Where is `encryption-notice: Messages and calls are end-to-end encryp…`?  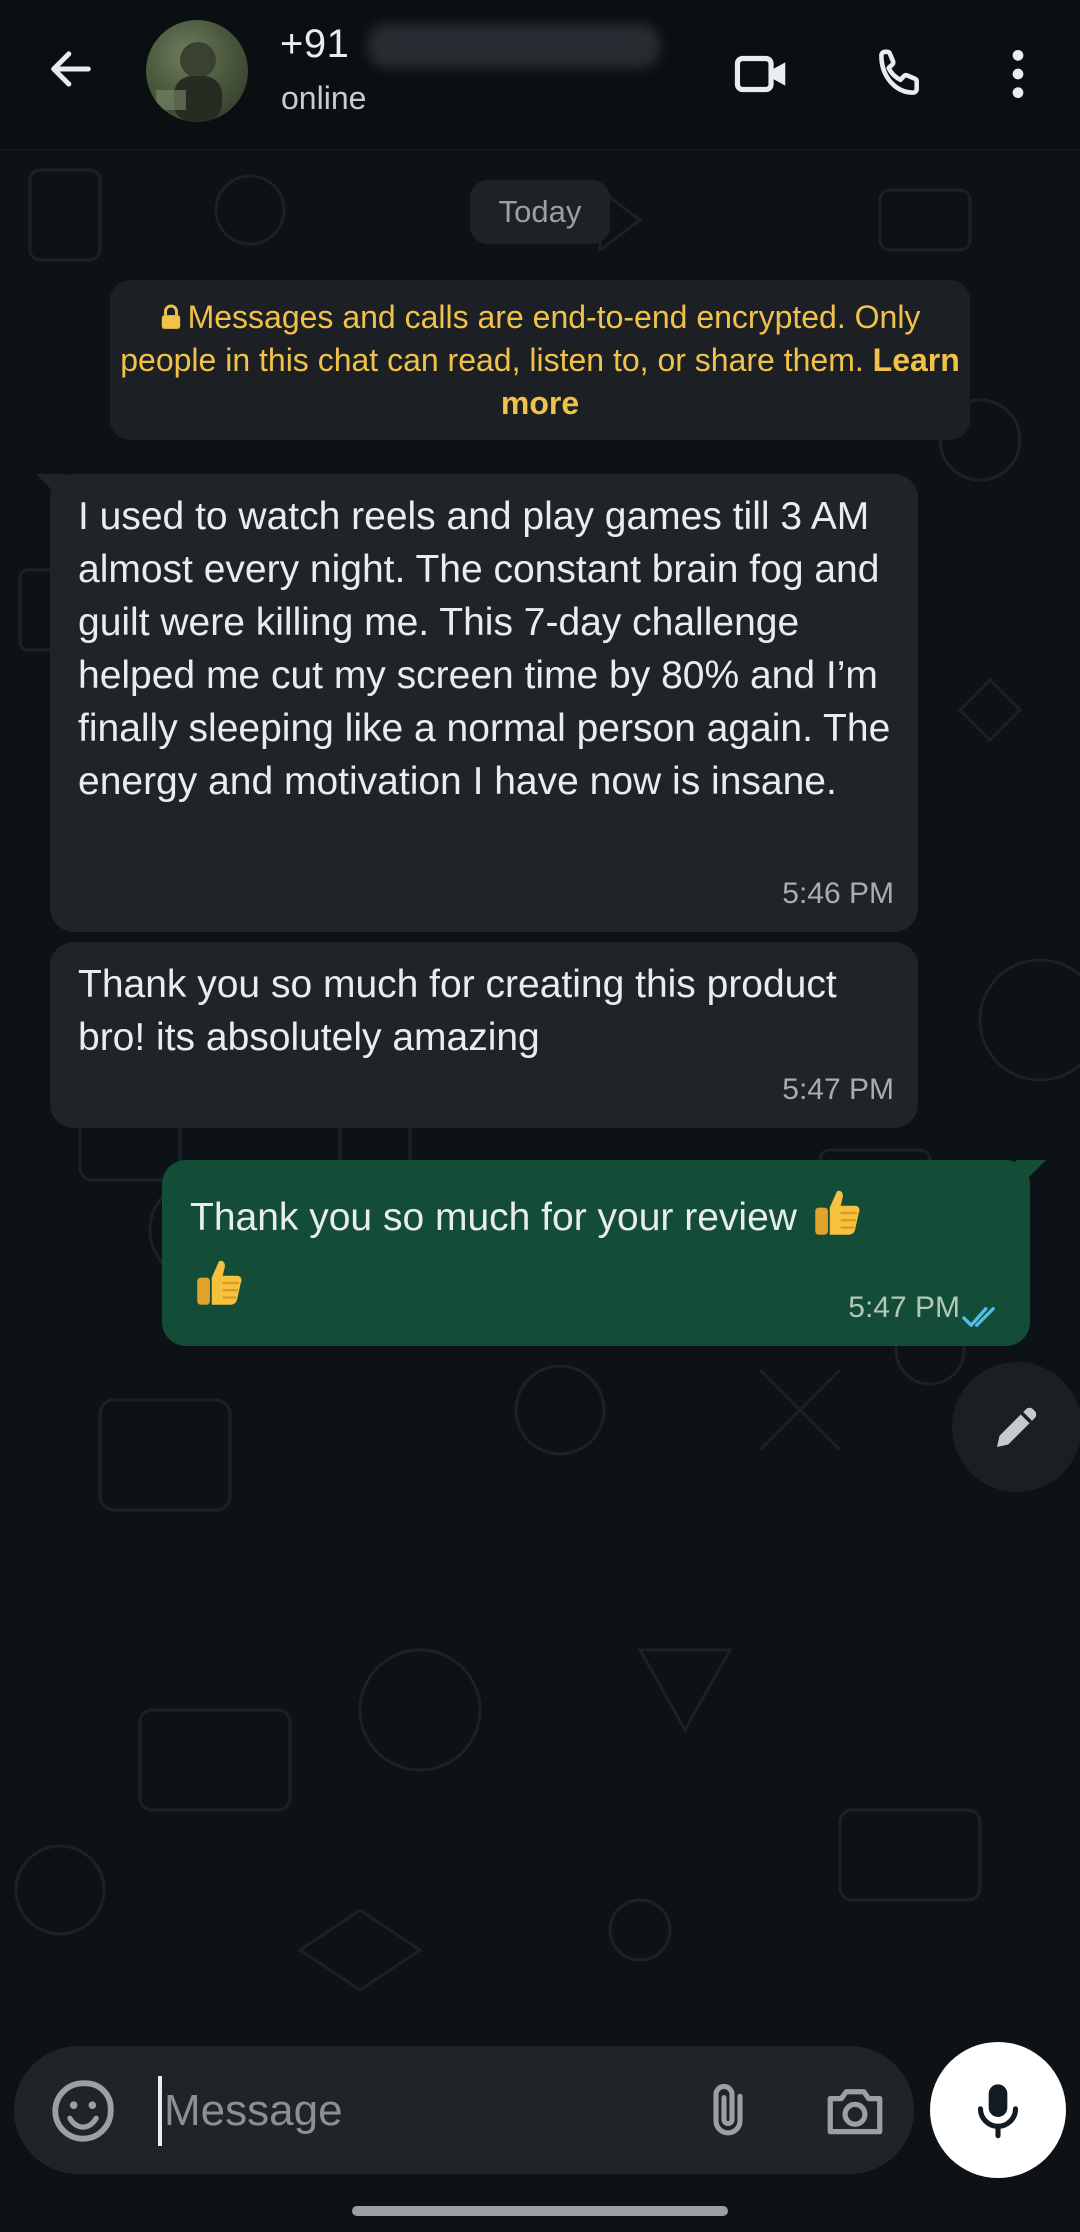
encryption-notice: Messages and calls are end-to-end encryp… is located at coordinates (540, 360).